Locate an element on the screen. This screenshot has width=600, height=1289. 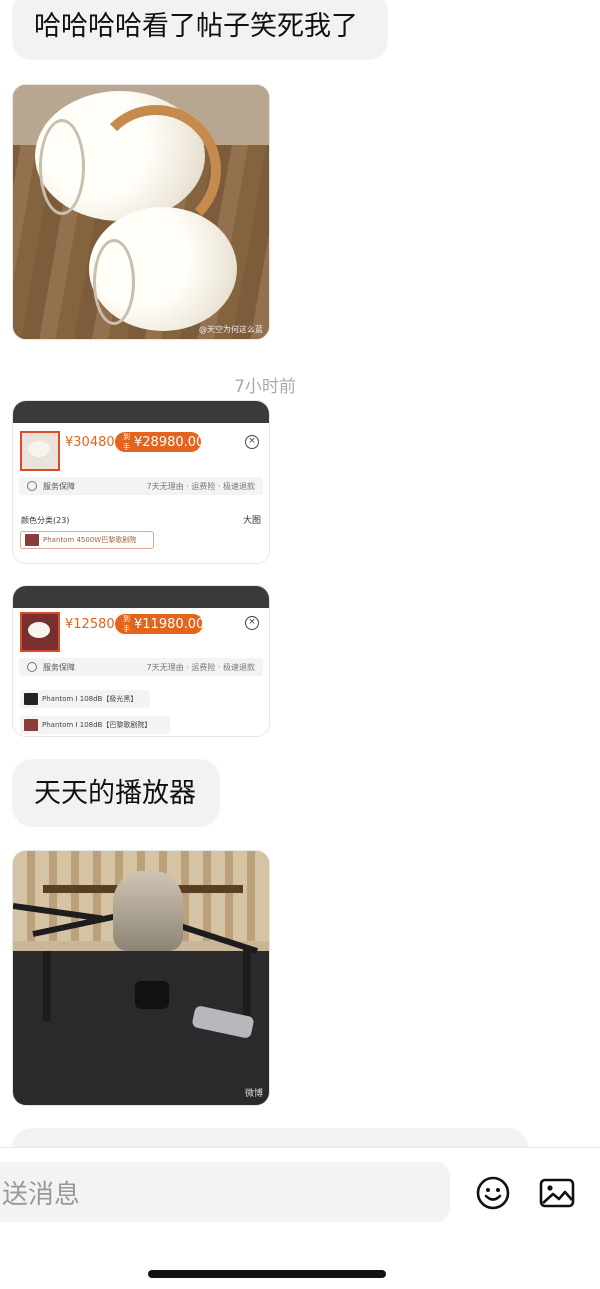
message-bubble-text: 天天的播放器 is located at coordinates (116, 793).